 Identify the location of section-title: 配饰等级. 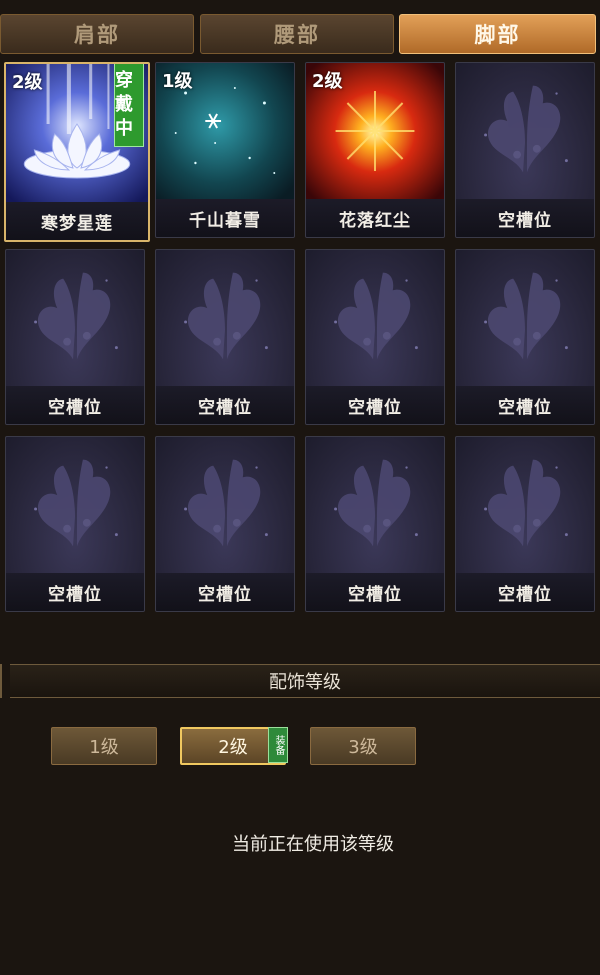
(305, 682).